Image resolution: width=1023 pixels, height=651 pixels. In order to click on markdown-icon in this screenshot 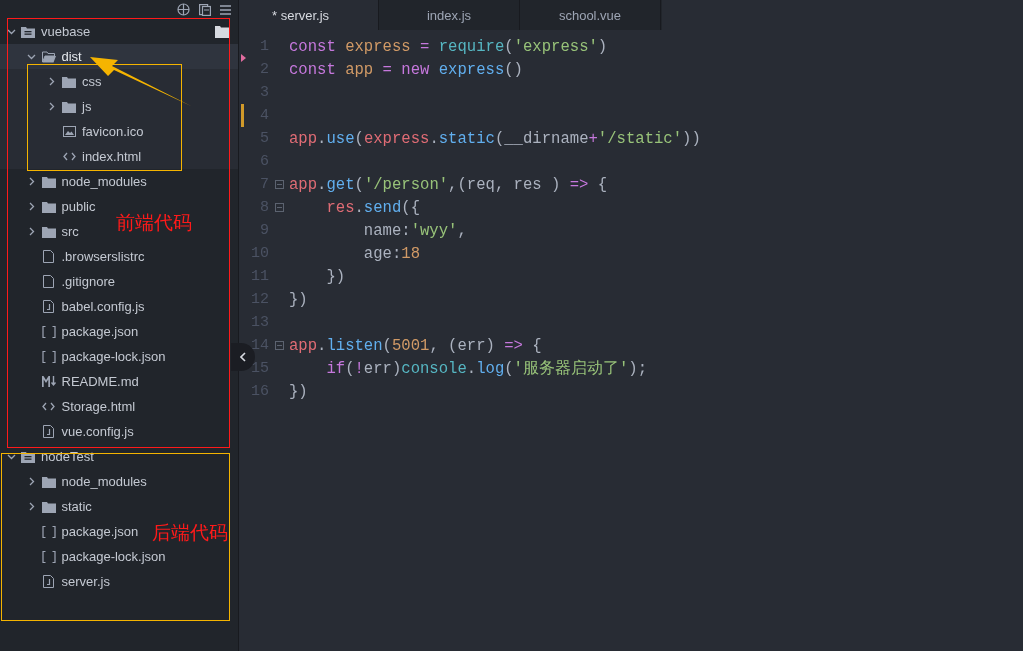, I will do `click(48, 381)`.